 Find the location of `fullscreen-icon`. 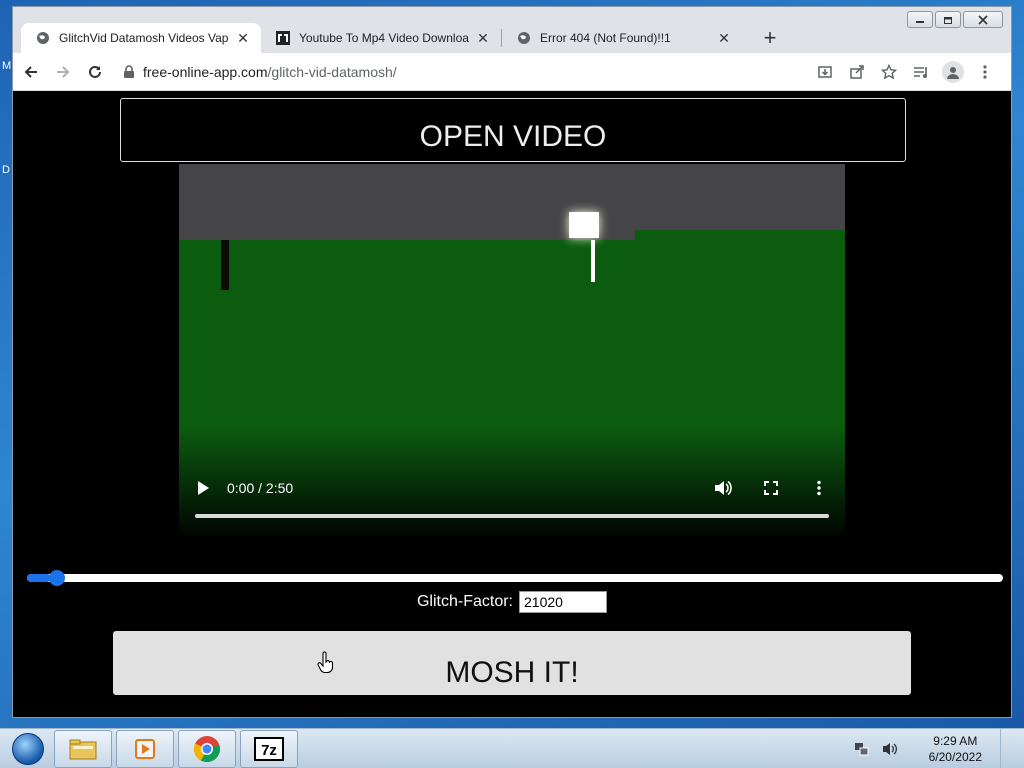

fullscreen-icon is located at coordinates (771, 488).